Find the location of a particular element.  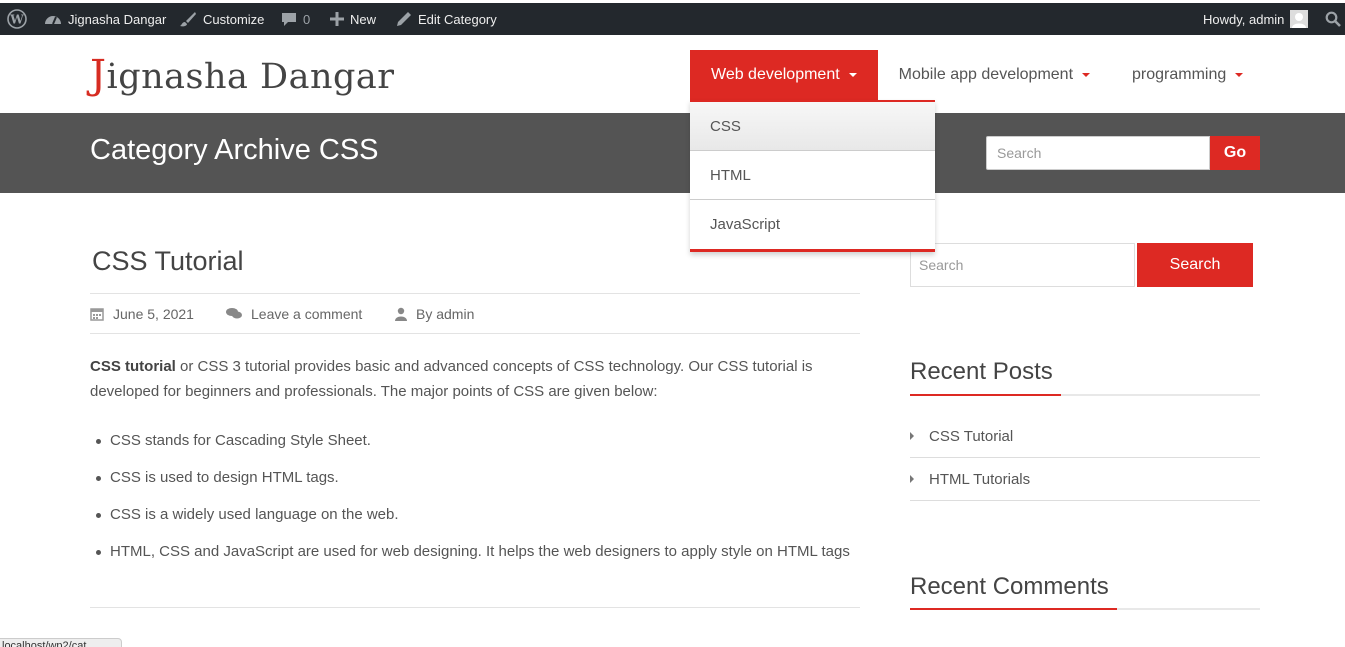

post-date: June 5, 2021 is located at coordinates (142, 313).